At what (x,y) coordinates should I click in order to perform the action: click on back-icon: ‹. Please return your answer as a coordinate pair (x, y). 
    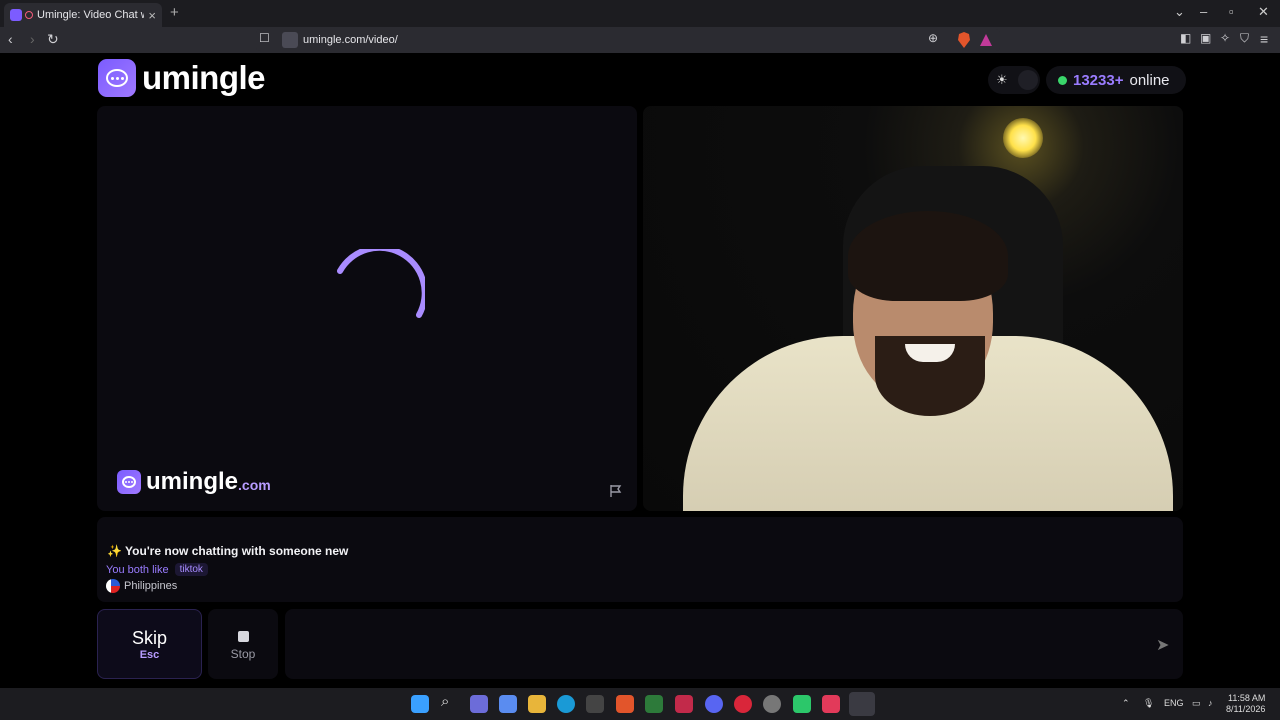
    Looking at the image, I should click on (10, 39).